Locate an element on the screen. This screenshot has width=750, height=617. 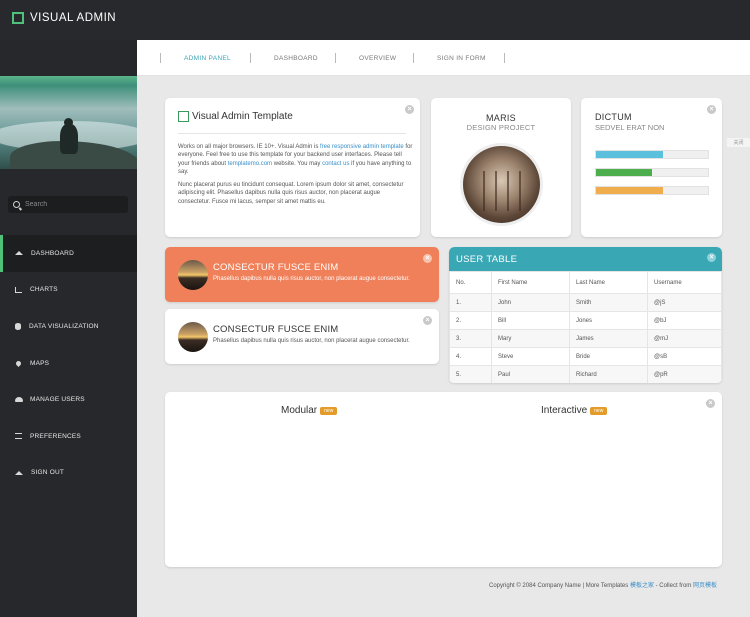
sidebar-item-label: DATA VISUALIZATION is located at coordinates (64, 326).